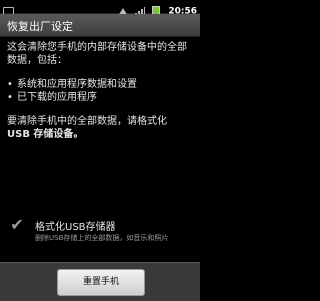 This screenshot has width=320, height=301. What do you see at coordinates (45, 134) in the screenshot?
I see `instruction-line-2: USB 存储设备。` at bounding box center [45, 134].